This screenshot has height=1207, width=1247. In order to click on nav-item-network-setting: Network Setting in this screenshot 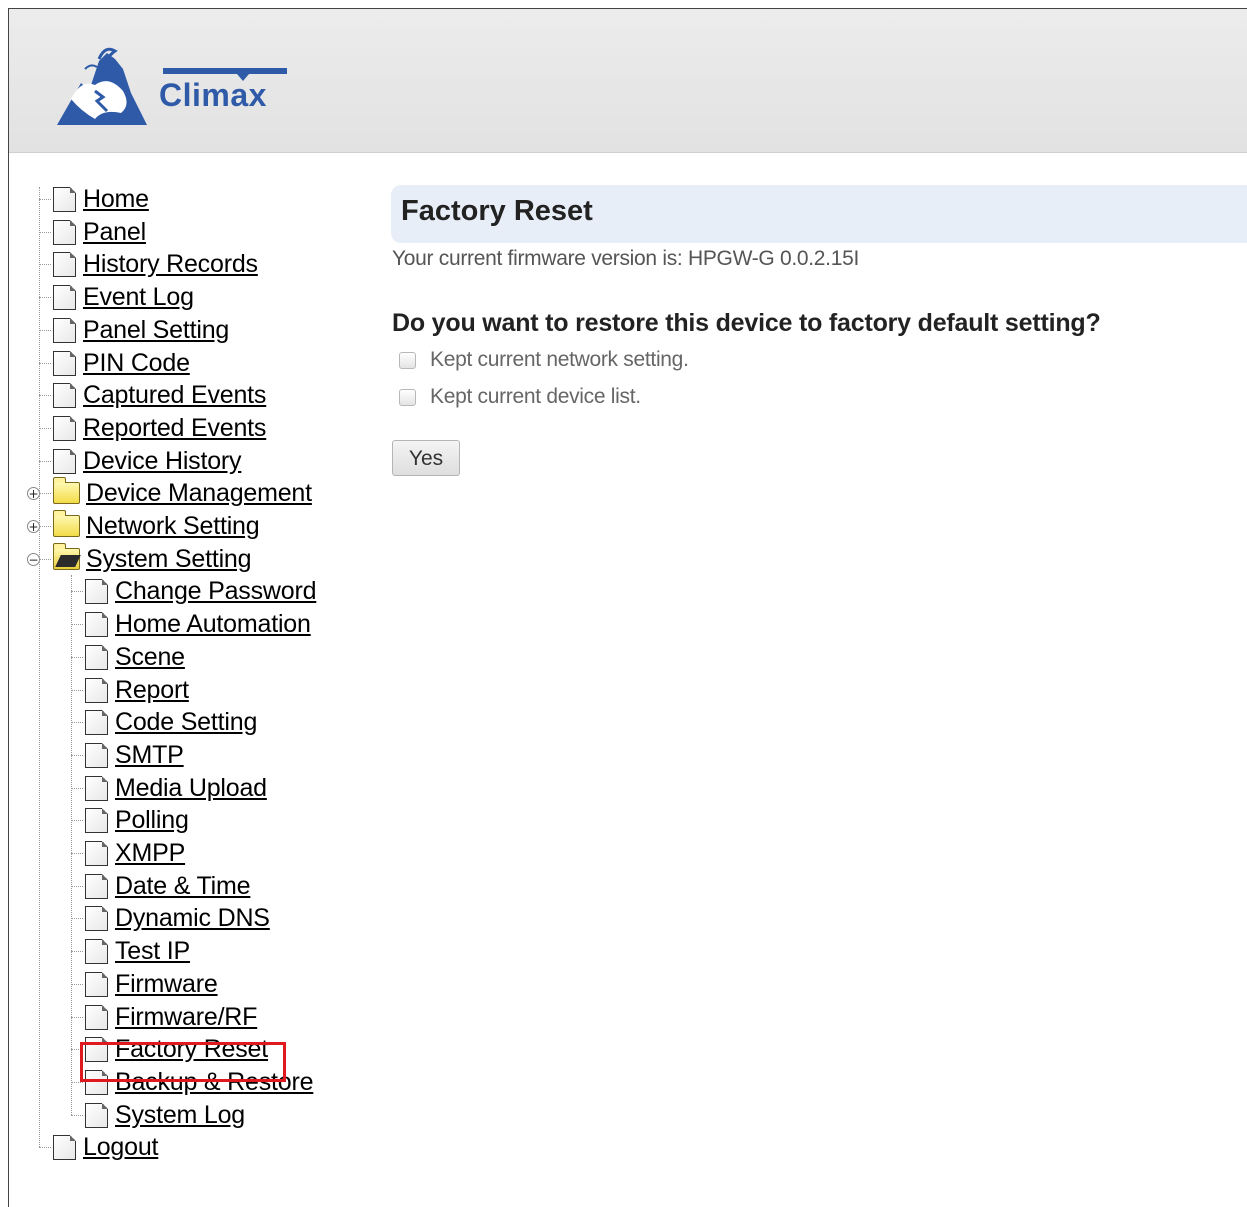, I will do `click(156, 526)`.